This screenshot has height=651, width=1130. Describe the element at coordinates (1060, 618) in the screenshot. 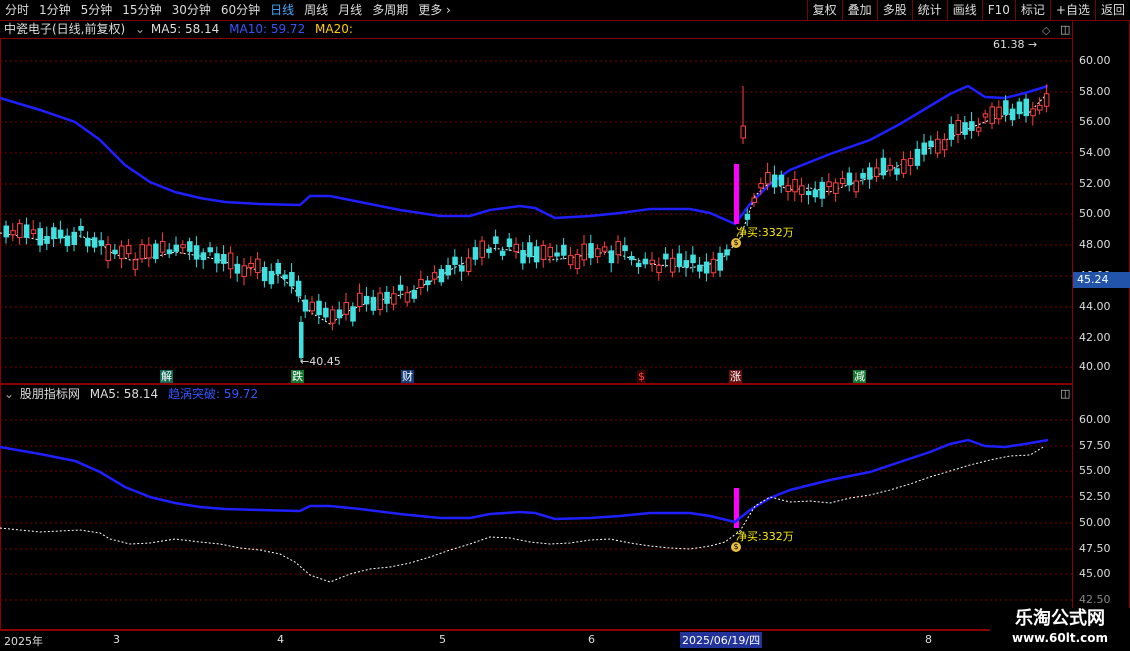

I see `watermark-title: 乐淘公式网` at that location.